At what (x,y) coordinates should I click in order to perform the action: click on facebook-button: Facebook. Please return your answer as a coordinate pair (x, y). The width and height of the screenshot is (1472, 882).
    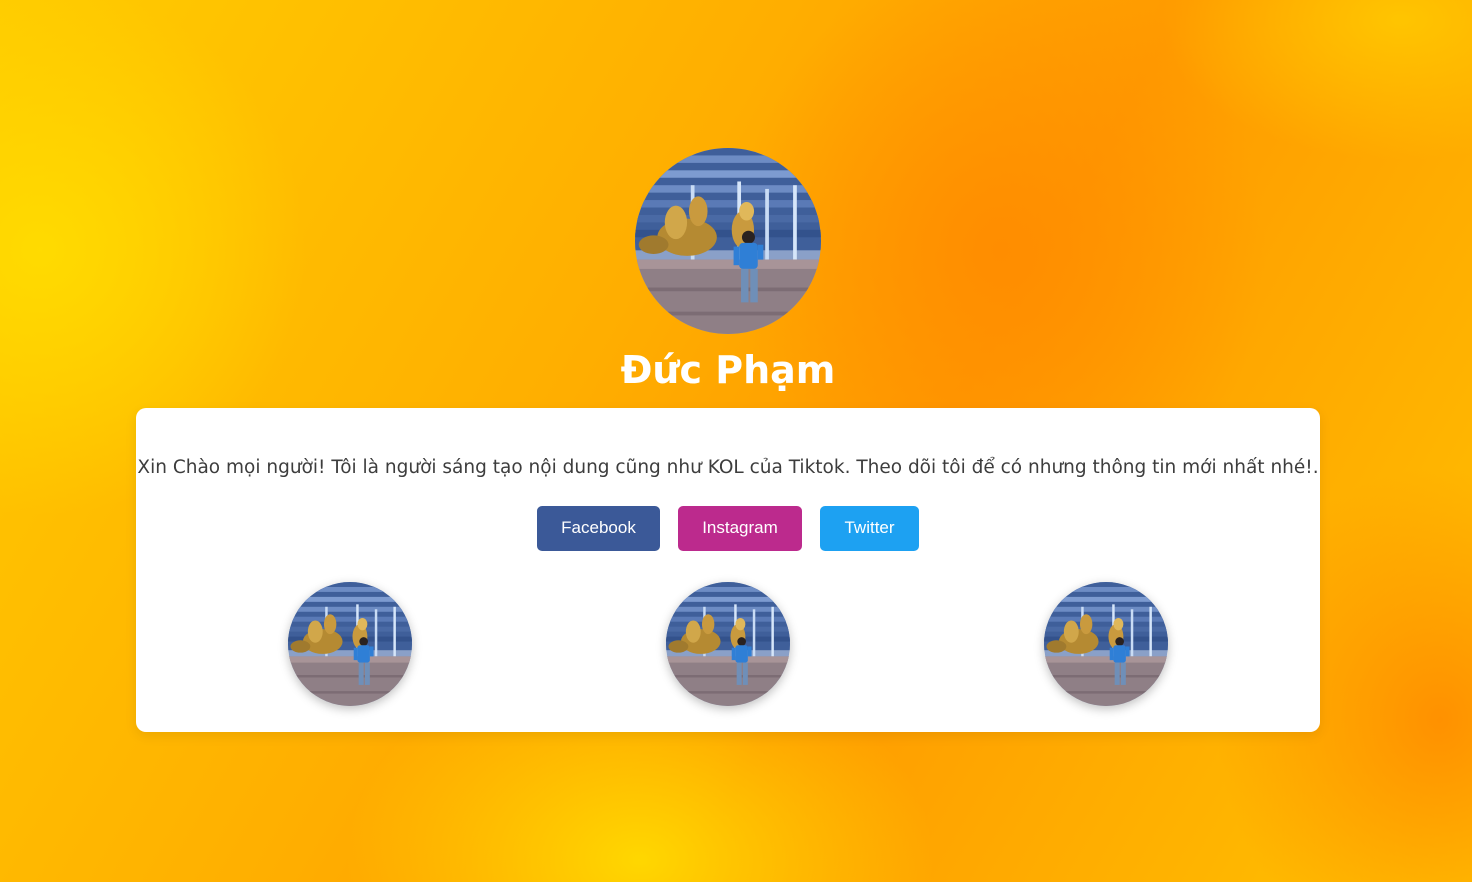
    Looking at the image, I should click on (598, 528).